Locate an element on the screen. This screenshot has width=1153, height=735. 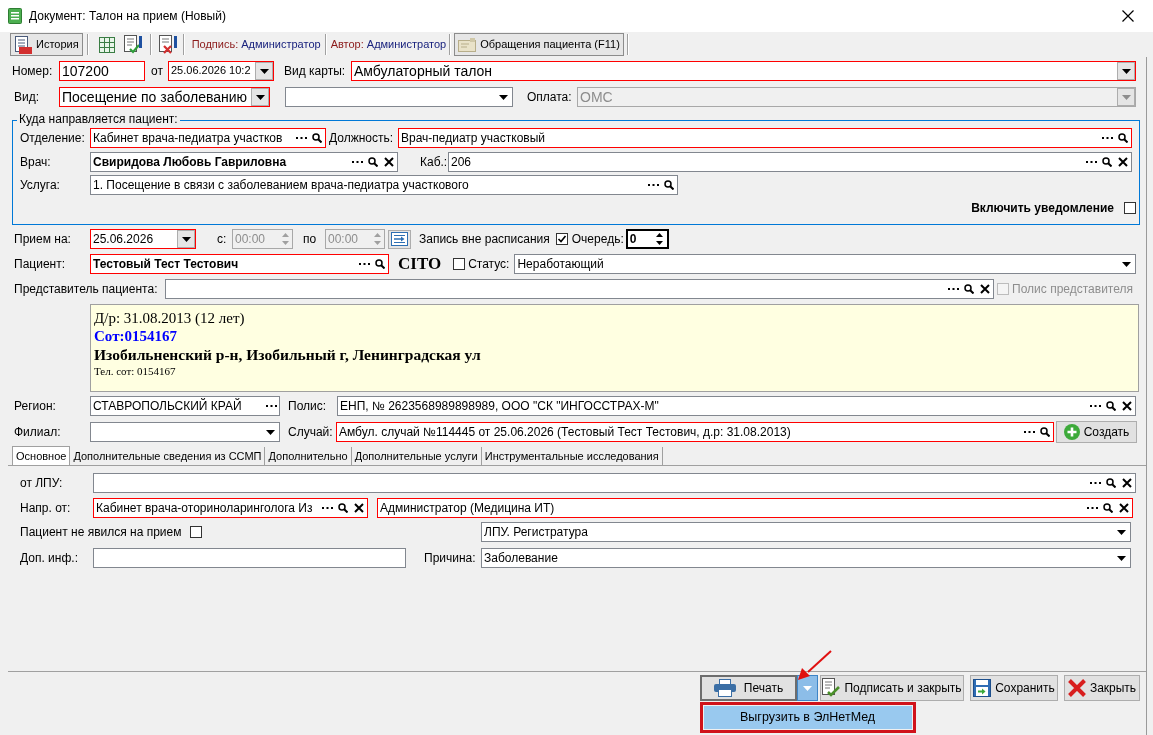
number-field: 107200 is located at coordinates (102, 71).